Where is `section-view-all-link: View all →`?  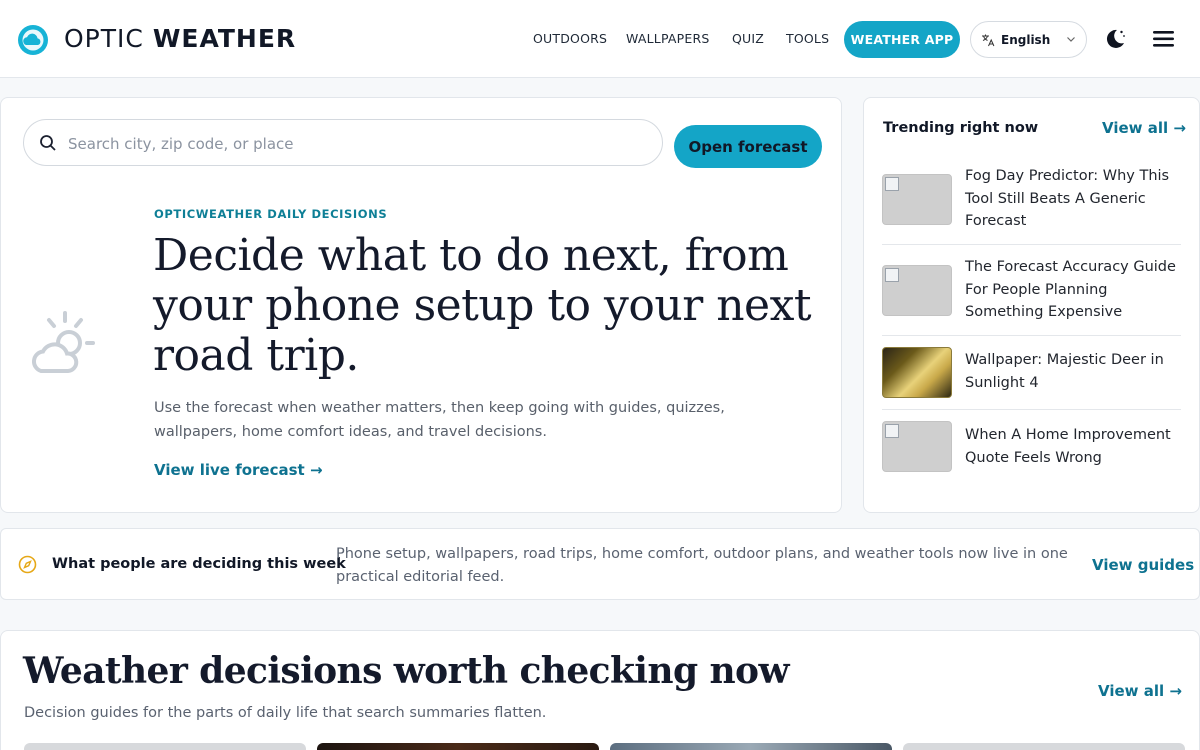
section-view-all-link: View all → is located at coordinates (1140, 691).